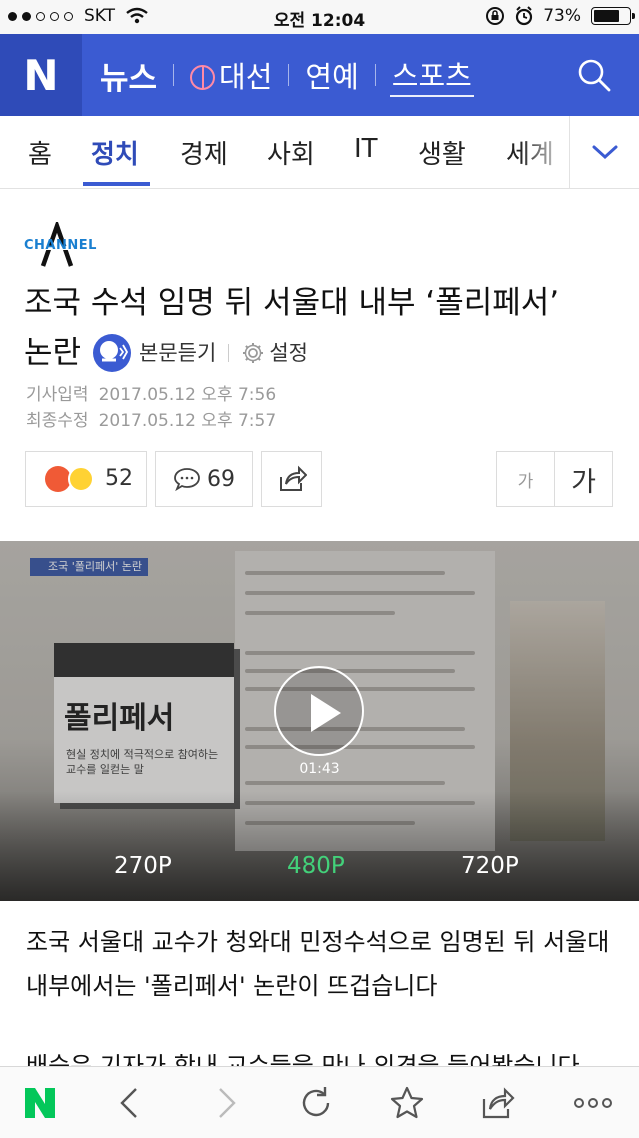 This screenshot has width=639, height=1138. I want to click on font-smaller-button: 가, so click(525, 479).